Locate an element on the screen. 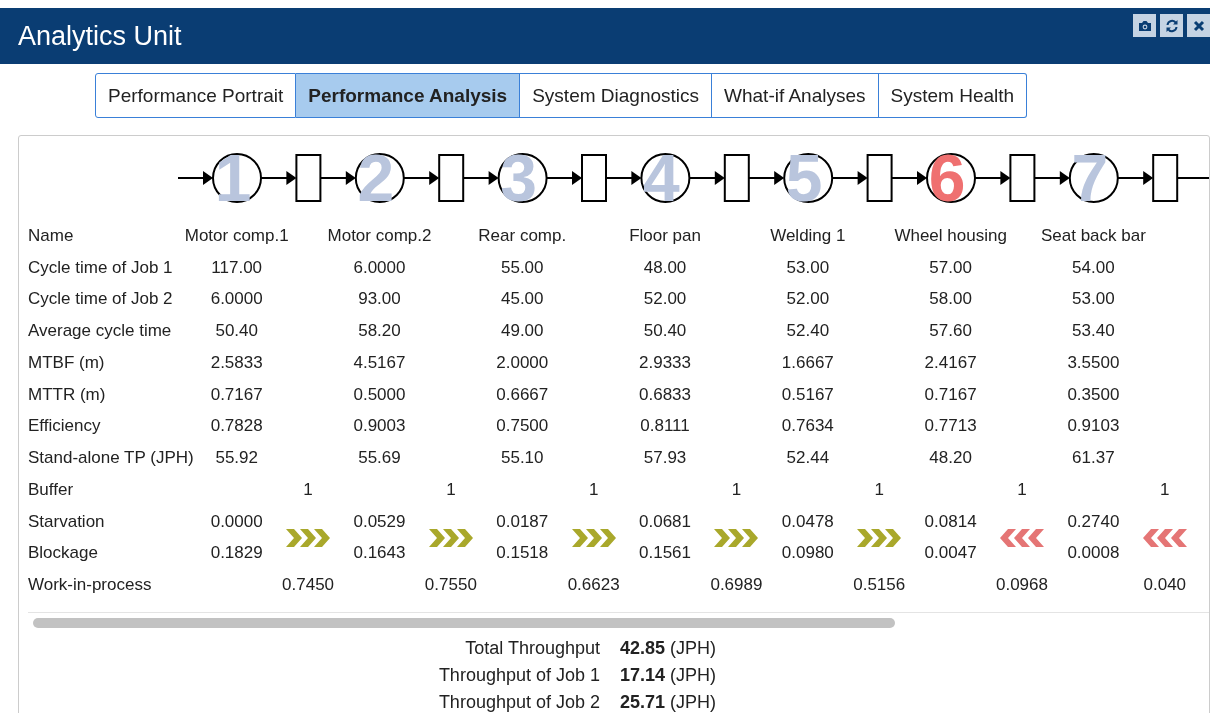 This screenshot has height=713, width=1210. table-cell: 0.0187 is located at coordinates (522, 521).